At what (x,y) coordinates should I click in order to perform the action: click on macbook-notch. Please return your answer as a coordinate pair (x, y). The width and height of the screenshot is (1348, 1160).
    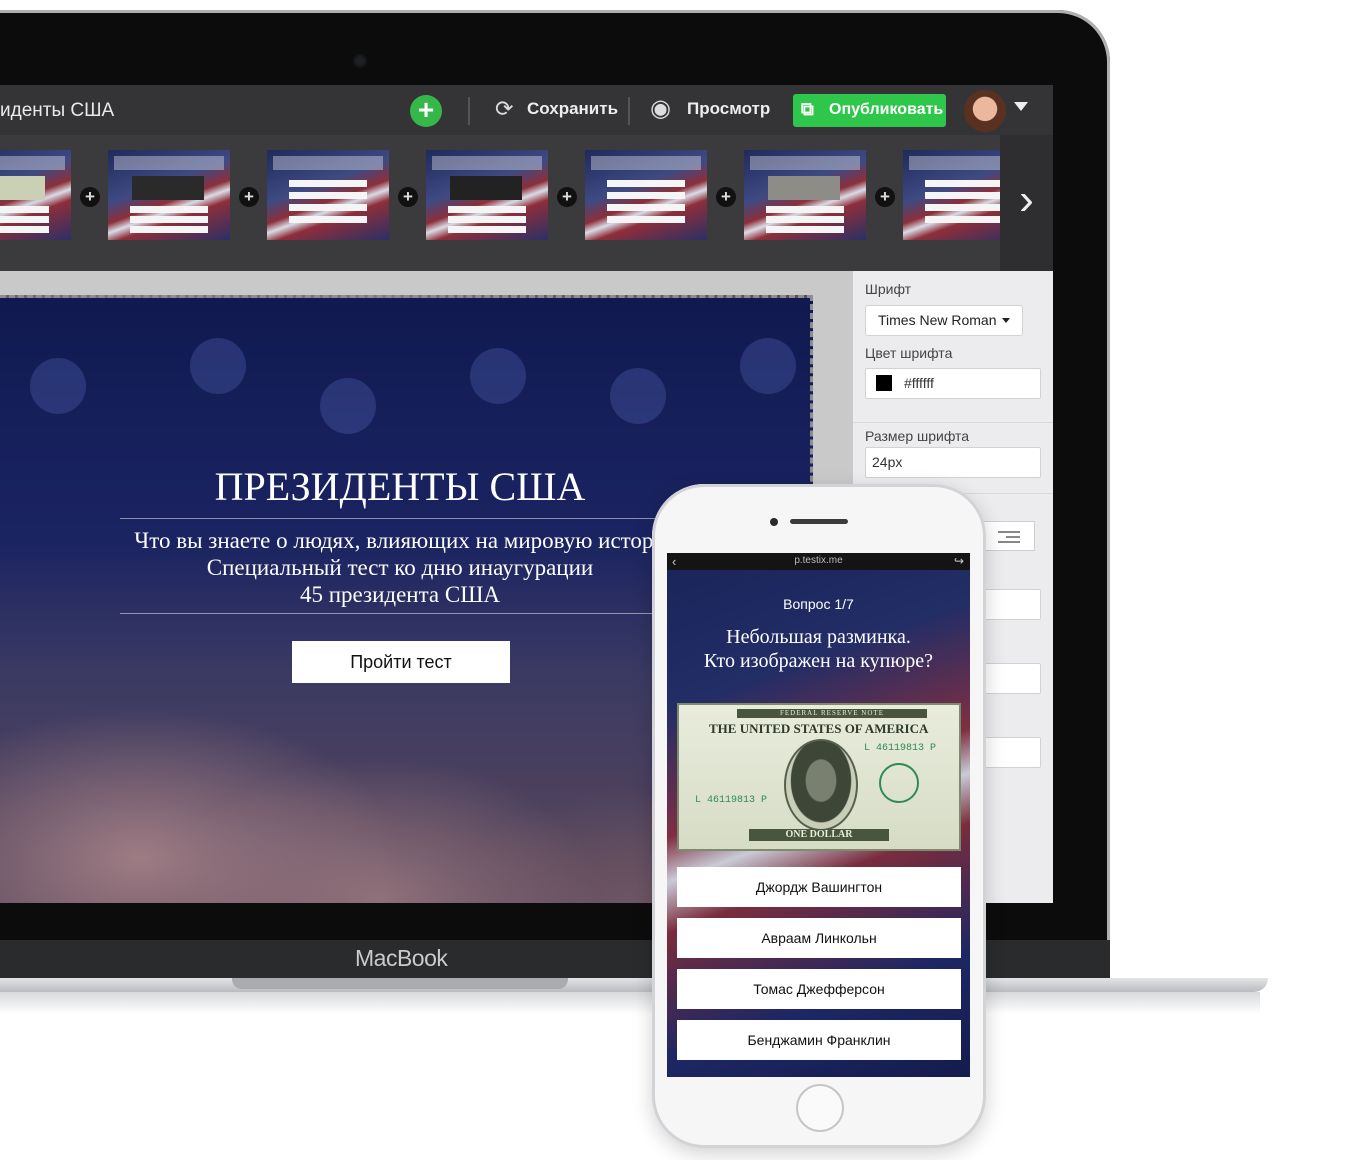
    Looking at the image, I should click on (400, 983).